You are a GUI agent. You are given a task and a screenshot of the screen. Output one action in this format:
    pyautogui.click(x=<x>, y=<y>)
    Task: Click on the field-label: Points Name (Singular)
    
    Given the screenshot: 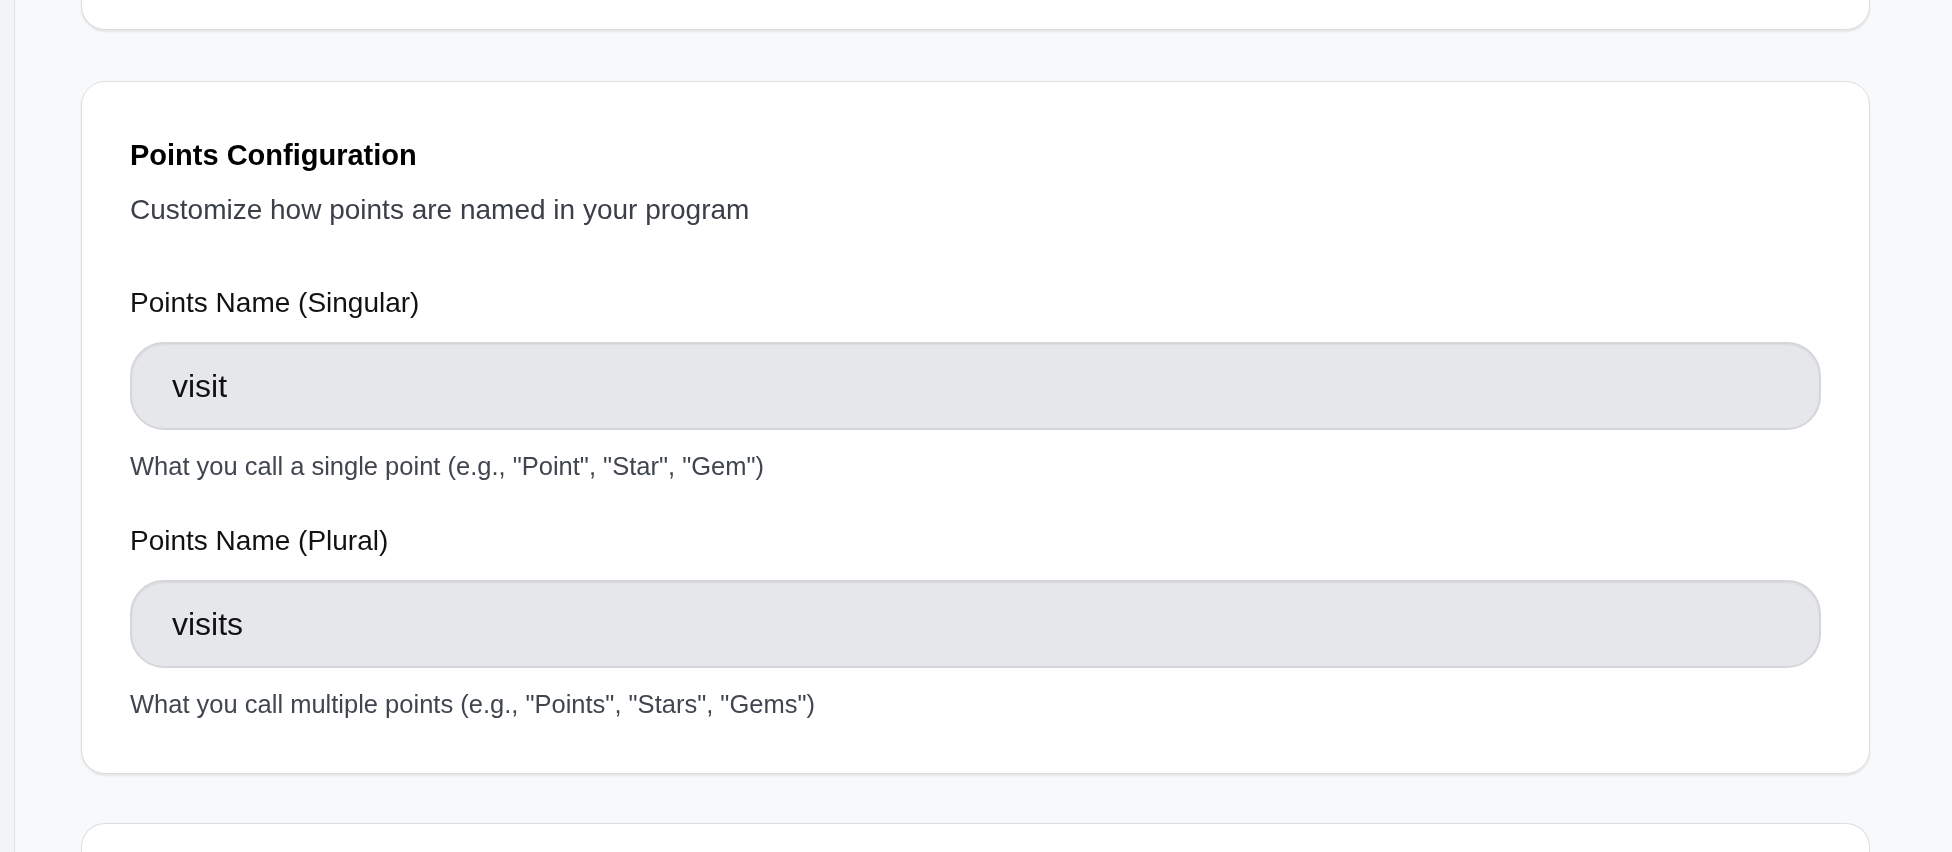 What is the action you would take?
    pyautogui.click(x=275, y=303)
    